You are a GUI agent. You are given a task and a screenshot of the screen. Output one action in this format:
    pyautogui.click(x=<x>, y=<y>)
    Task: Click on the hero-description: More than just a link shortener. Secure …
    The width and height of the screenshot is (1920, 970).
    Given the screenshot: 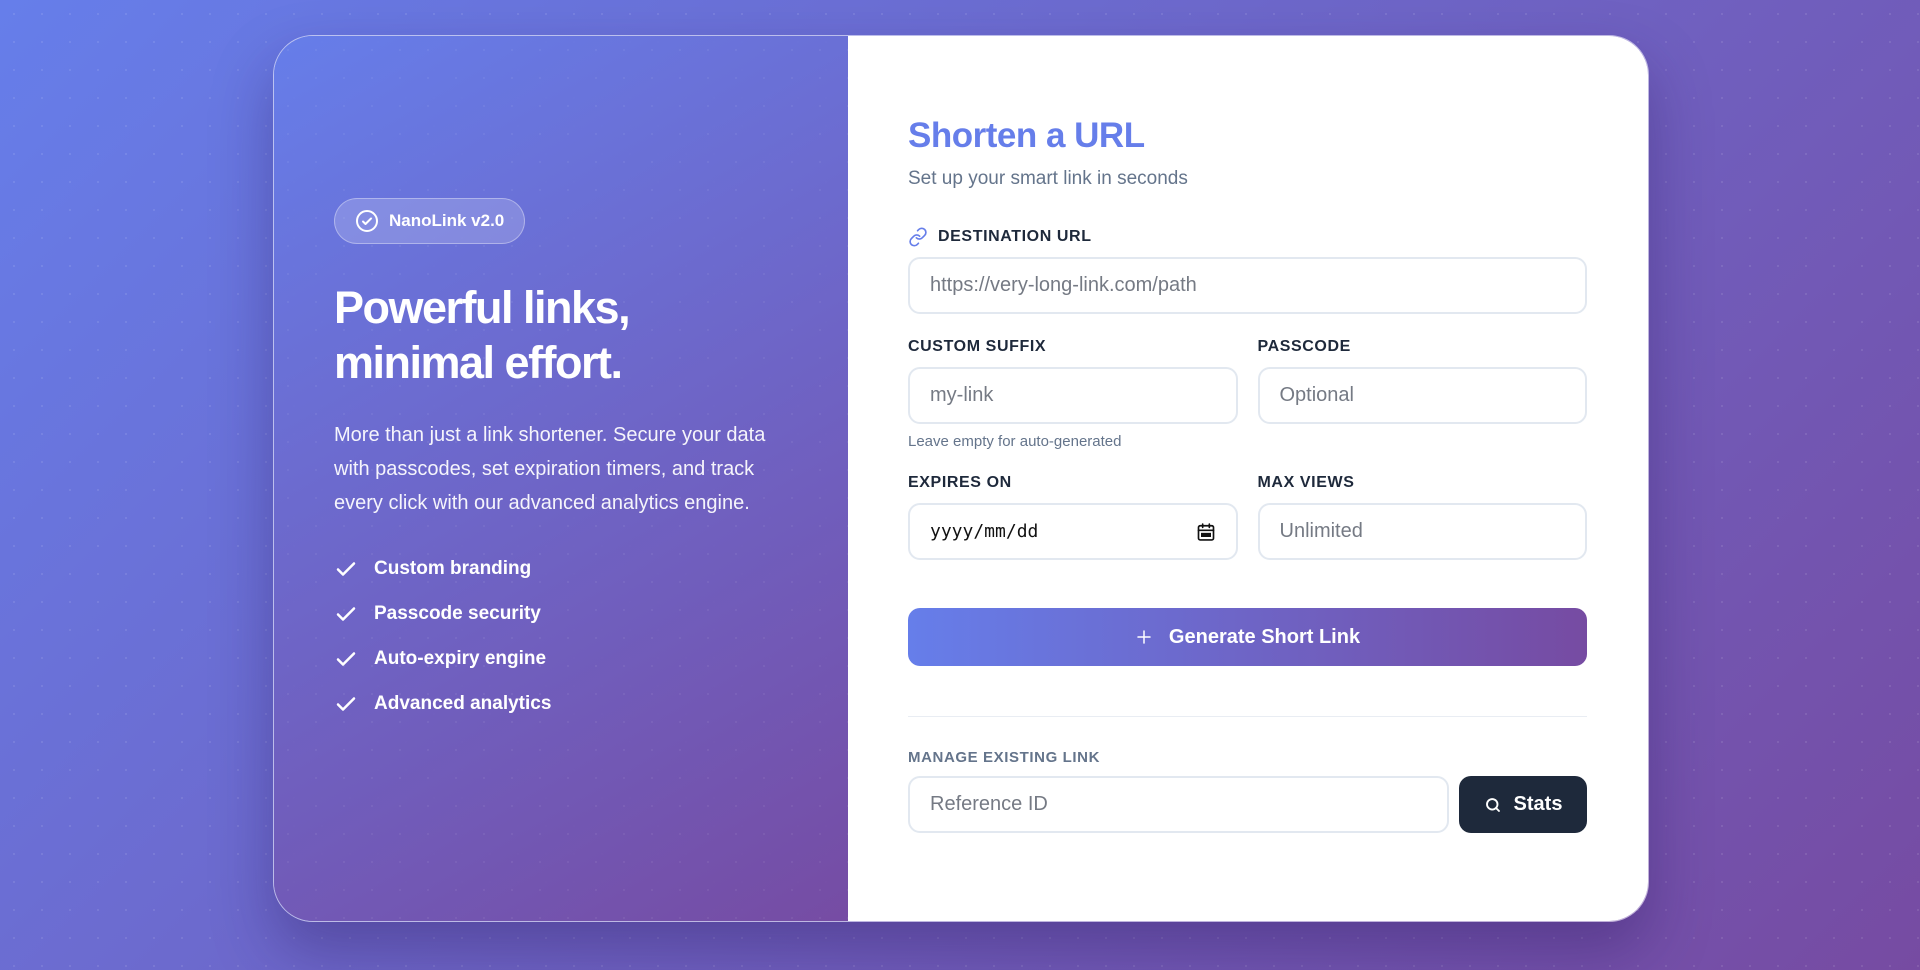 What is the action you would take?
    pyautogui.click(x=550, y=469)
    